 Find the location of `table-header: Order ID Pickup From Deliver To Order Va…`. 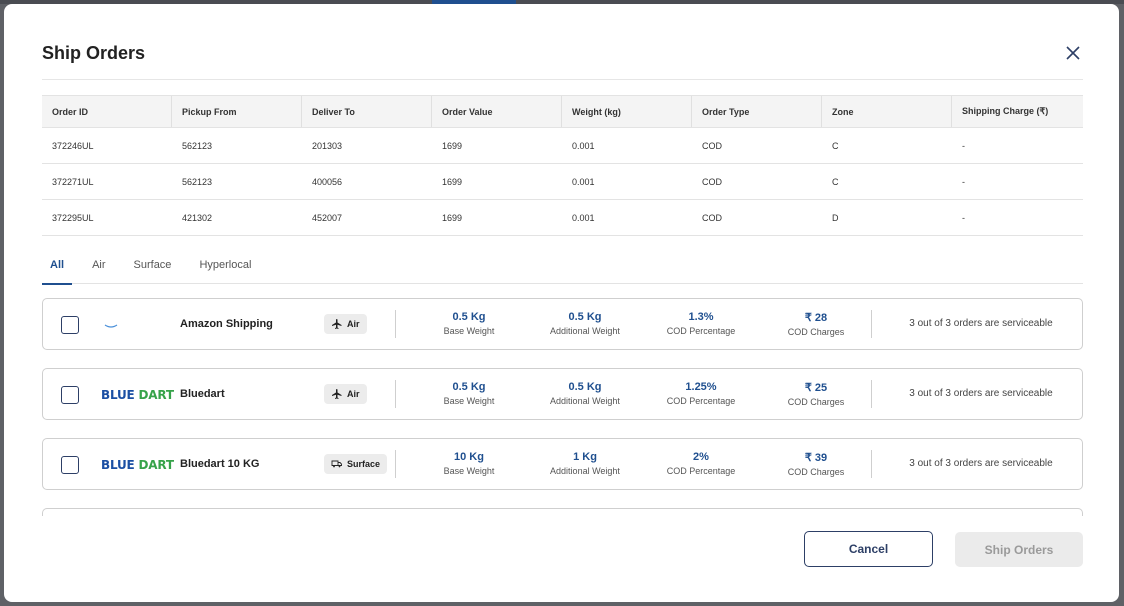

table-header: Order ID Pickup From Deliver To Order Va… is located at coordinates (562, 111).